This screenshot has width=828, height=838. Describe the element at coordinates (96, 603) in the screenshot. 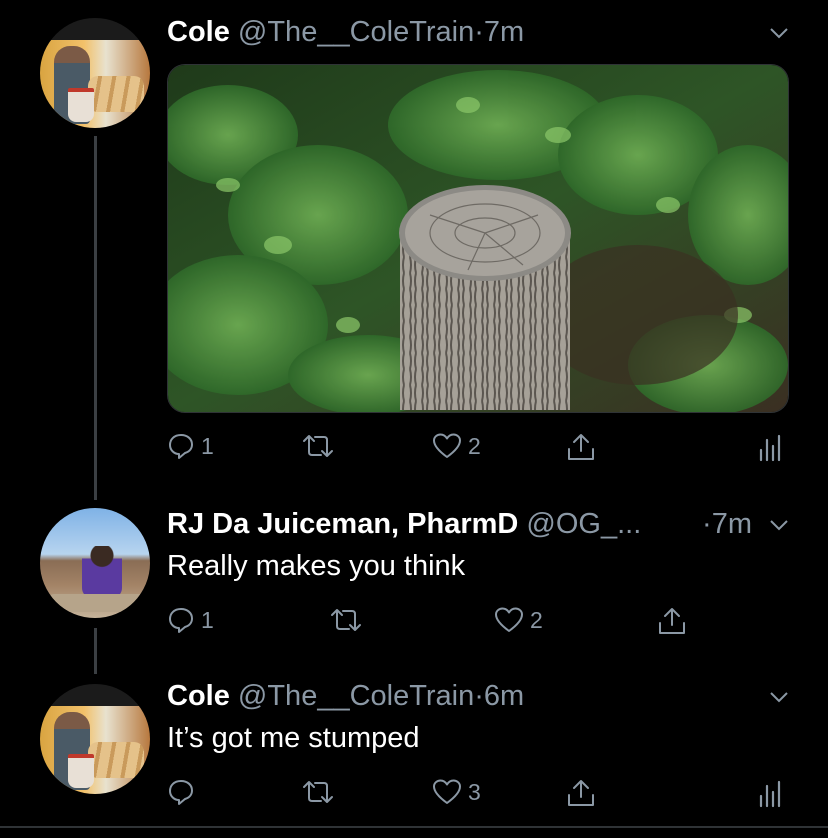

I see `avatar-rock` at that location.